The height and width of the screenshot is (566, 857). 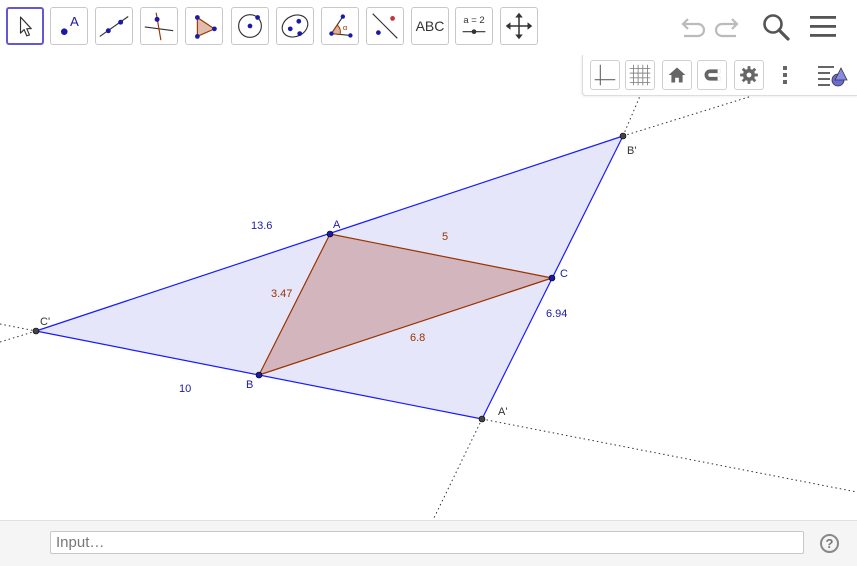 I want to click on label-b-prime-a-prime-length: 6.94, so click(x=556, y=314).